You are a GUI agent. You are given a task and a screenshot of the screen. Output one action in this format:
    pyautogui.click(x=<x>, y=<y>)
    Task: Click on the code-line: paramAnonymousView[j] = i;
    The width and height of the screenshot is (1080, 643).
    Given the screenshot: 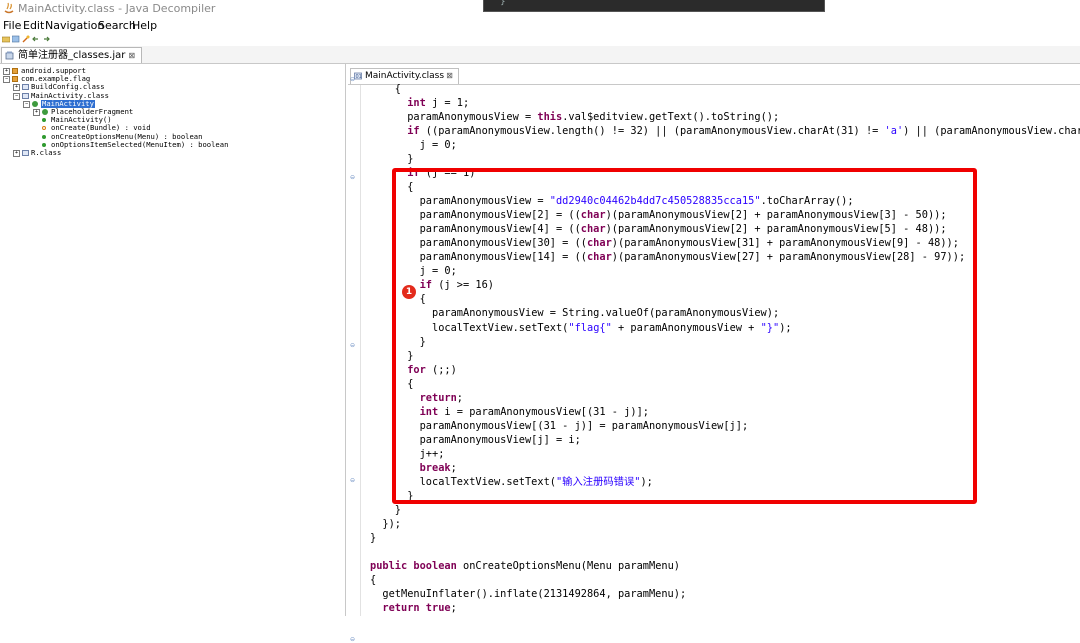 What is the action you would take?
    pyautogui.click(x=500, y=440)
    